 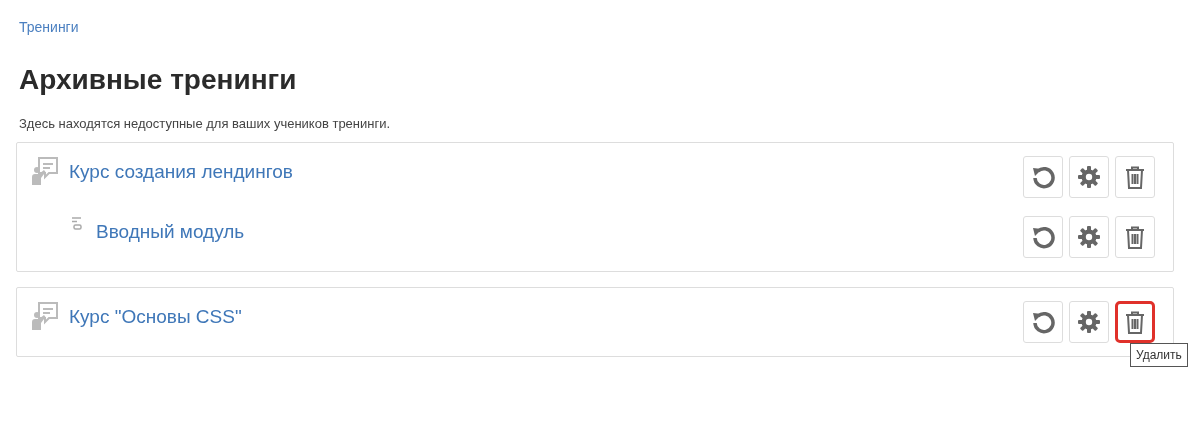 I want to click on module-link: Вводный модуль, so click(x=170, y=232).